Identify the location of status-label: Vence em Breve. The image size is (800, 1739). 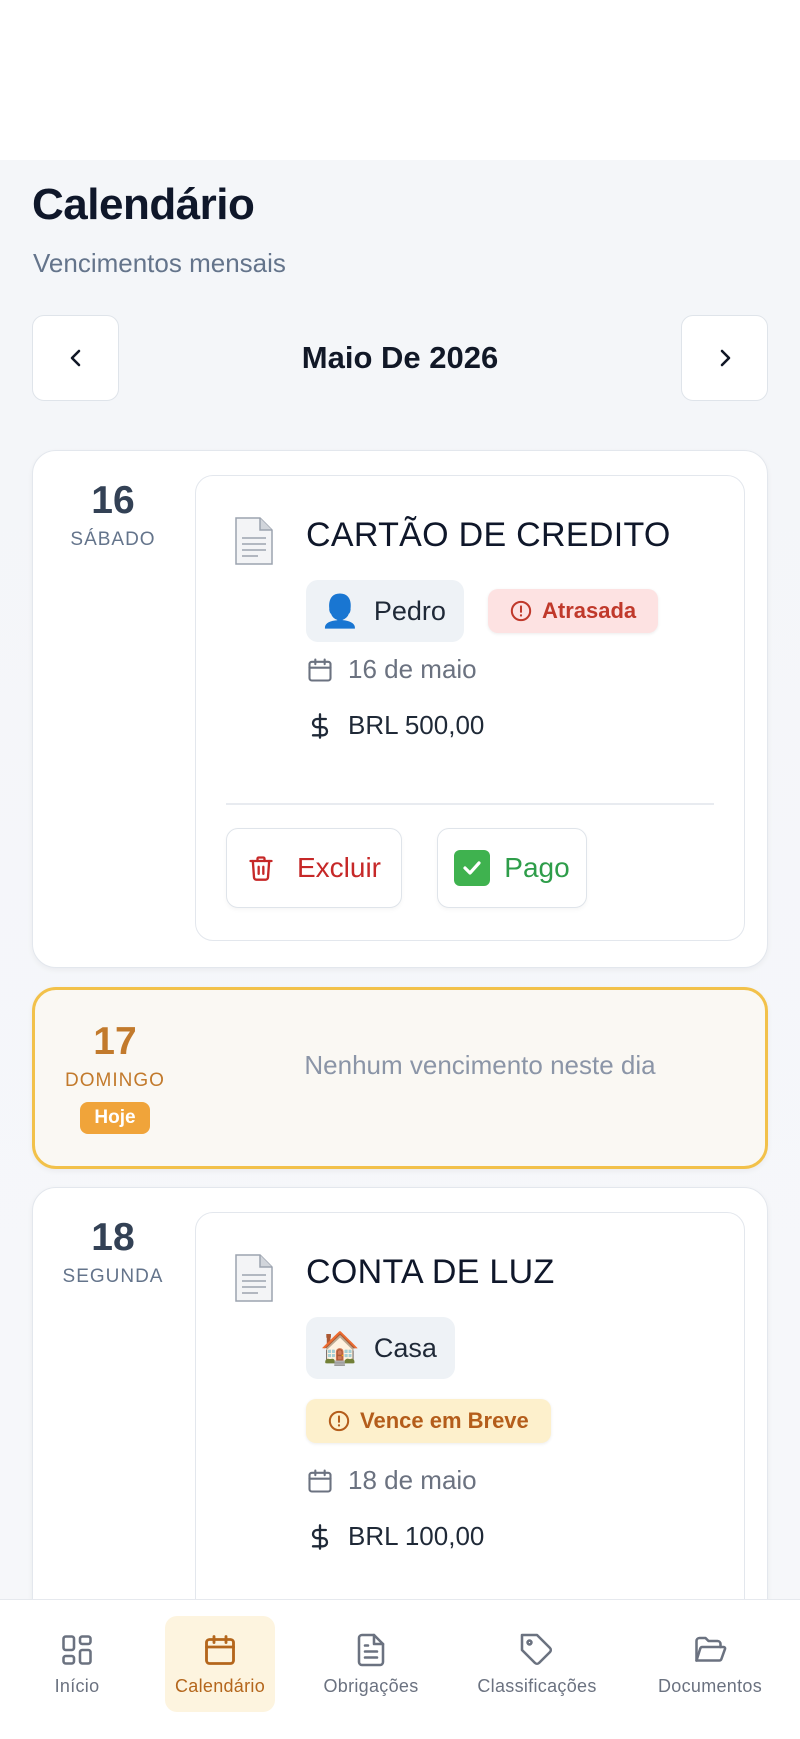
(444, 1420).